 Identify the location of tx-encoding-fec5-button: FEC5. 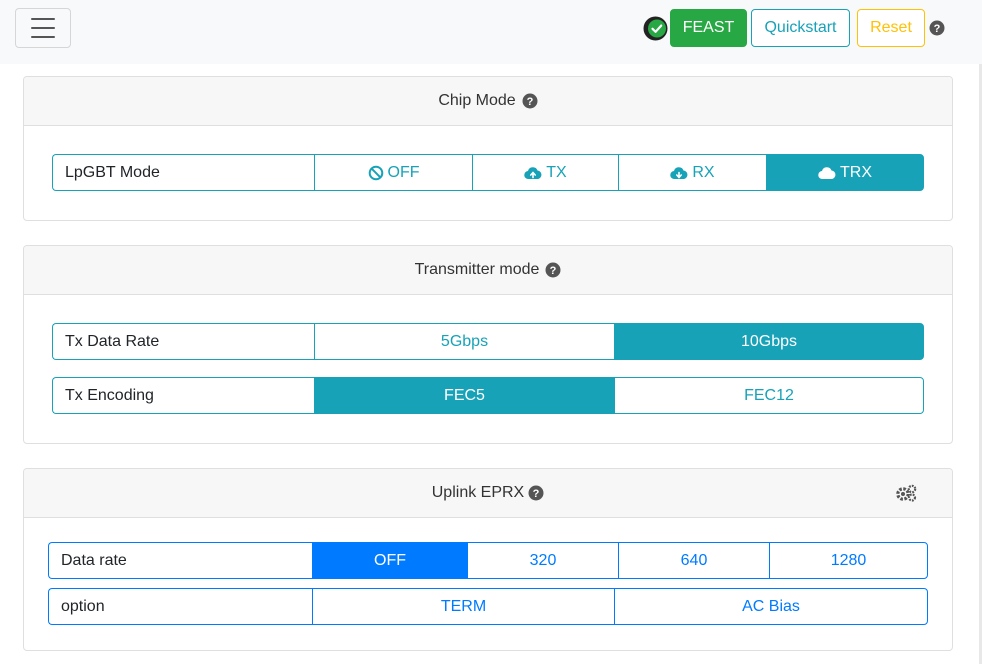
(464, 395).